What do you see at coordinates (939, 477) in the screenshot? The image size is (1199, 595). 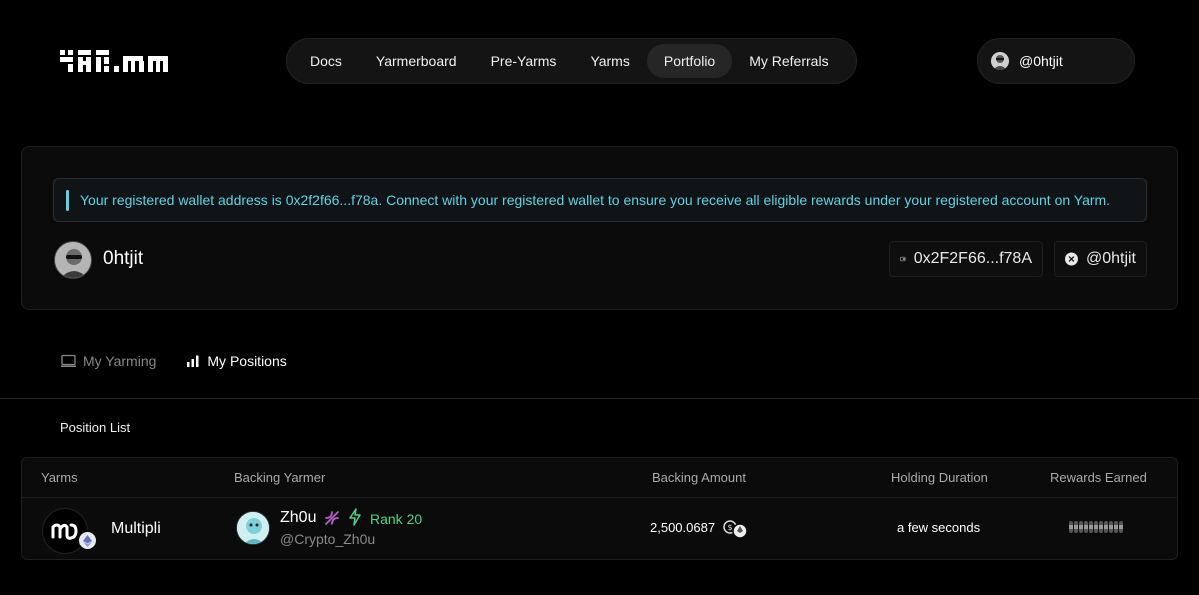 I see `column-header-holding-duration: Holding Duration` at bounding box center [939, 477].